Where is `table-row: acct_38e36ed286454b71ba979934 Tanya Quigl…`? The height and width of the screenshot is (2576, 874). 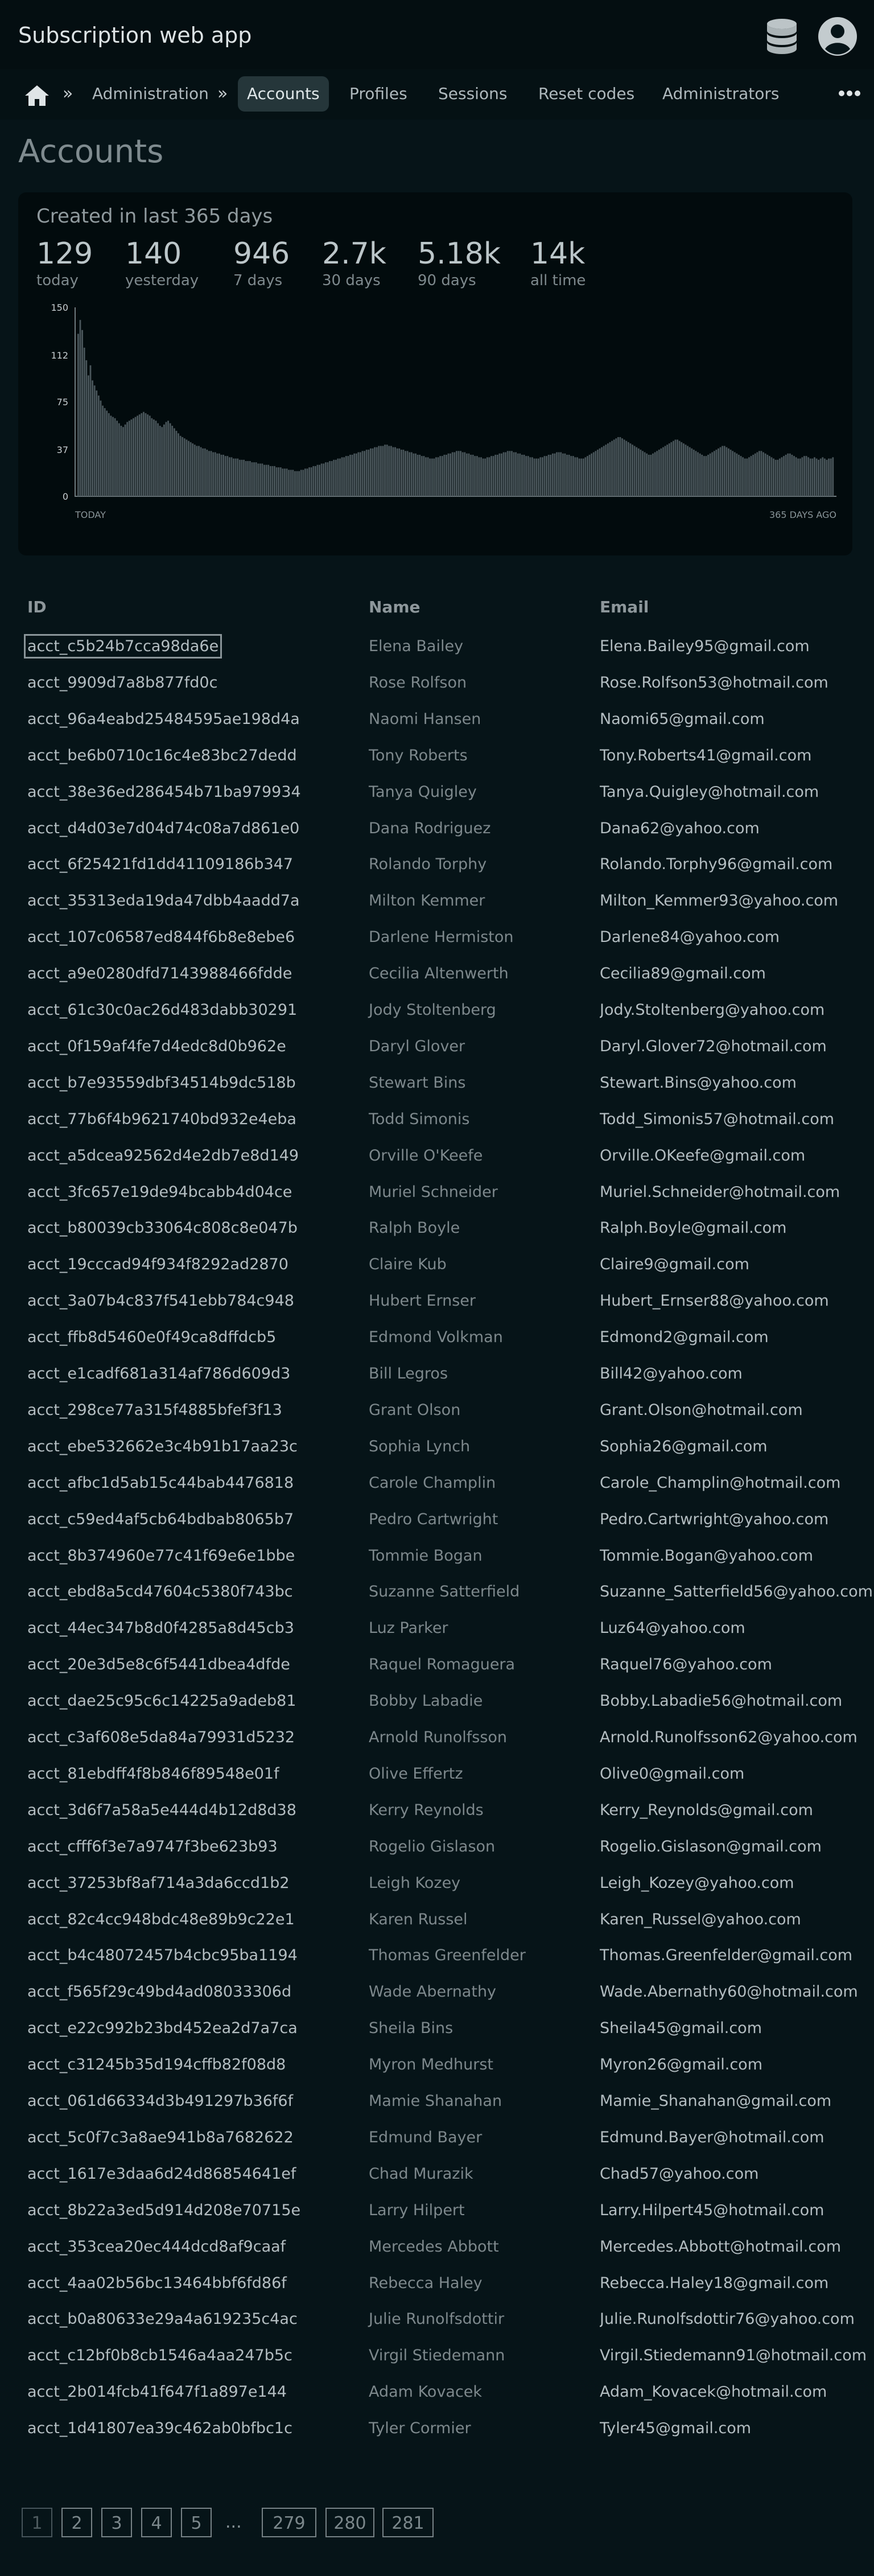
table-row: acct_38e36ed286454b71ba979934 Tanya Quigl… is located at coordinates (437, 792).